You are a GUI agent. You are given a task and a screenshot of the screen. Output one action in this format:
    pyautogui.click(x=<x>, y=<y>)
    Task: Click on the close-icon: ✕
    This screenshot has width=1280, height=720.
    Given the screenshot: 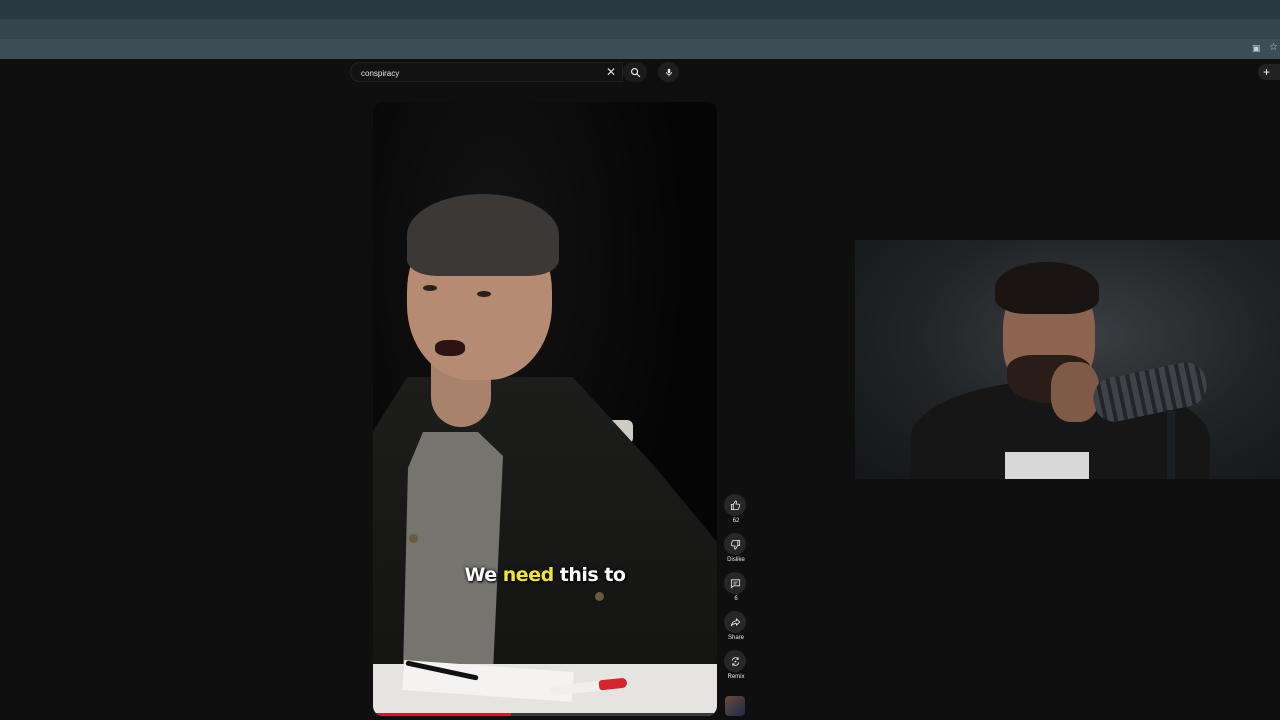 What is the action you would take?
    pyautogui.click(x=611, y=72)
    